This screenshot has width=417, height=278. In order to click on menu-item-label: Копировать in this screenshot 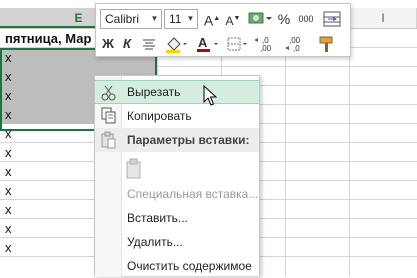, I will do `click(159, 116)`.